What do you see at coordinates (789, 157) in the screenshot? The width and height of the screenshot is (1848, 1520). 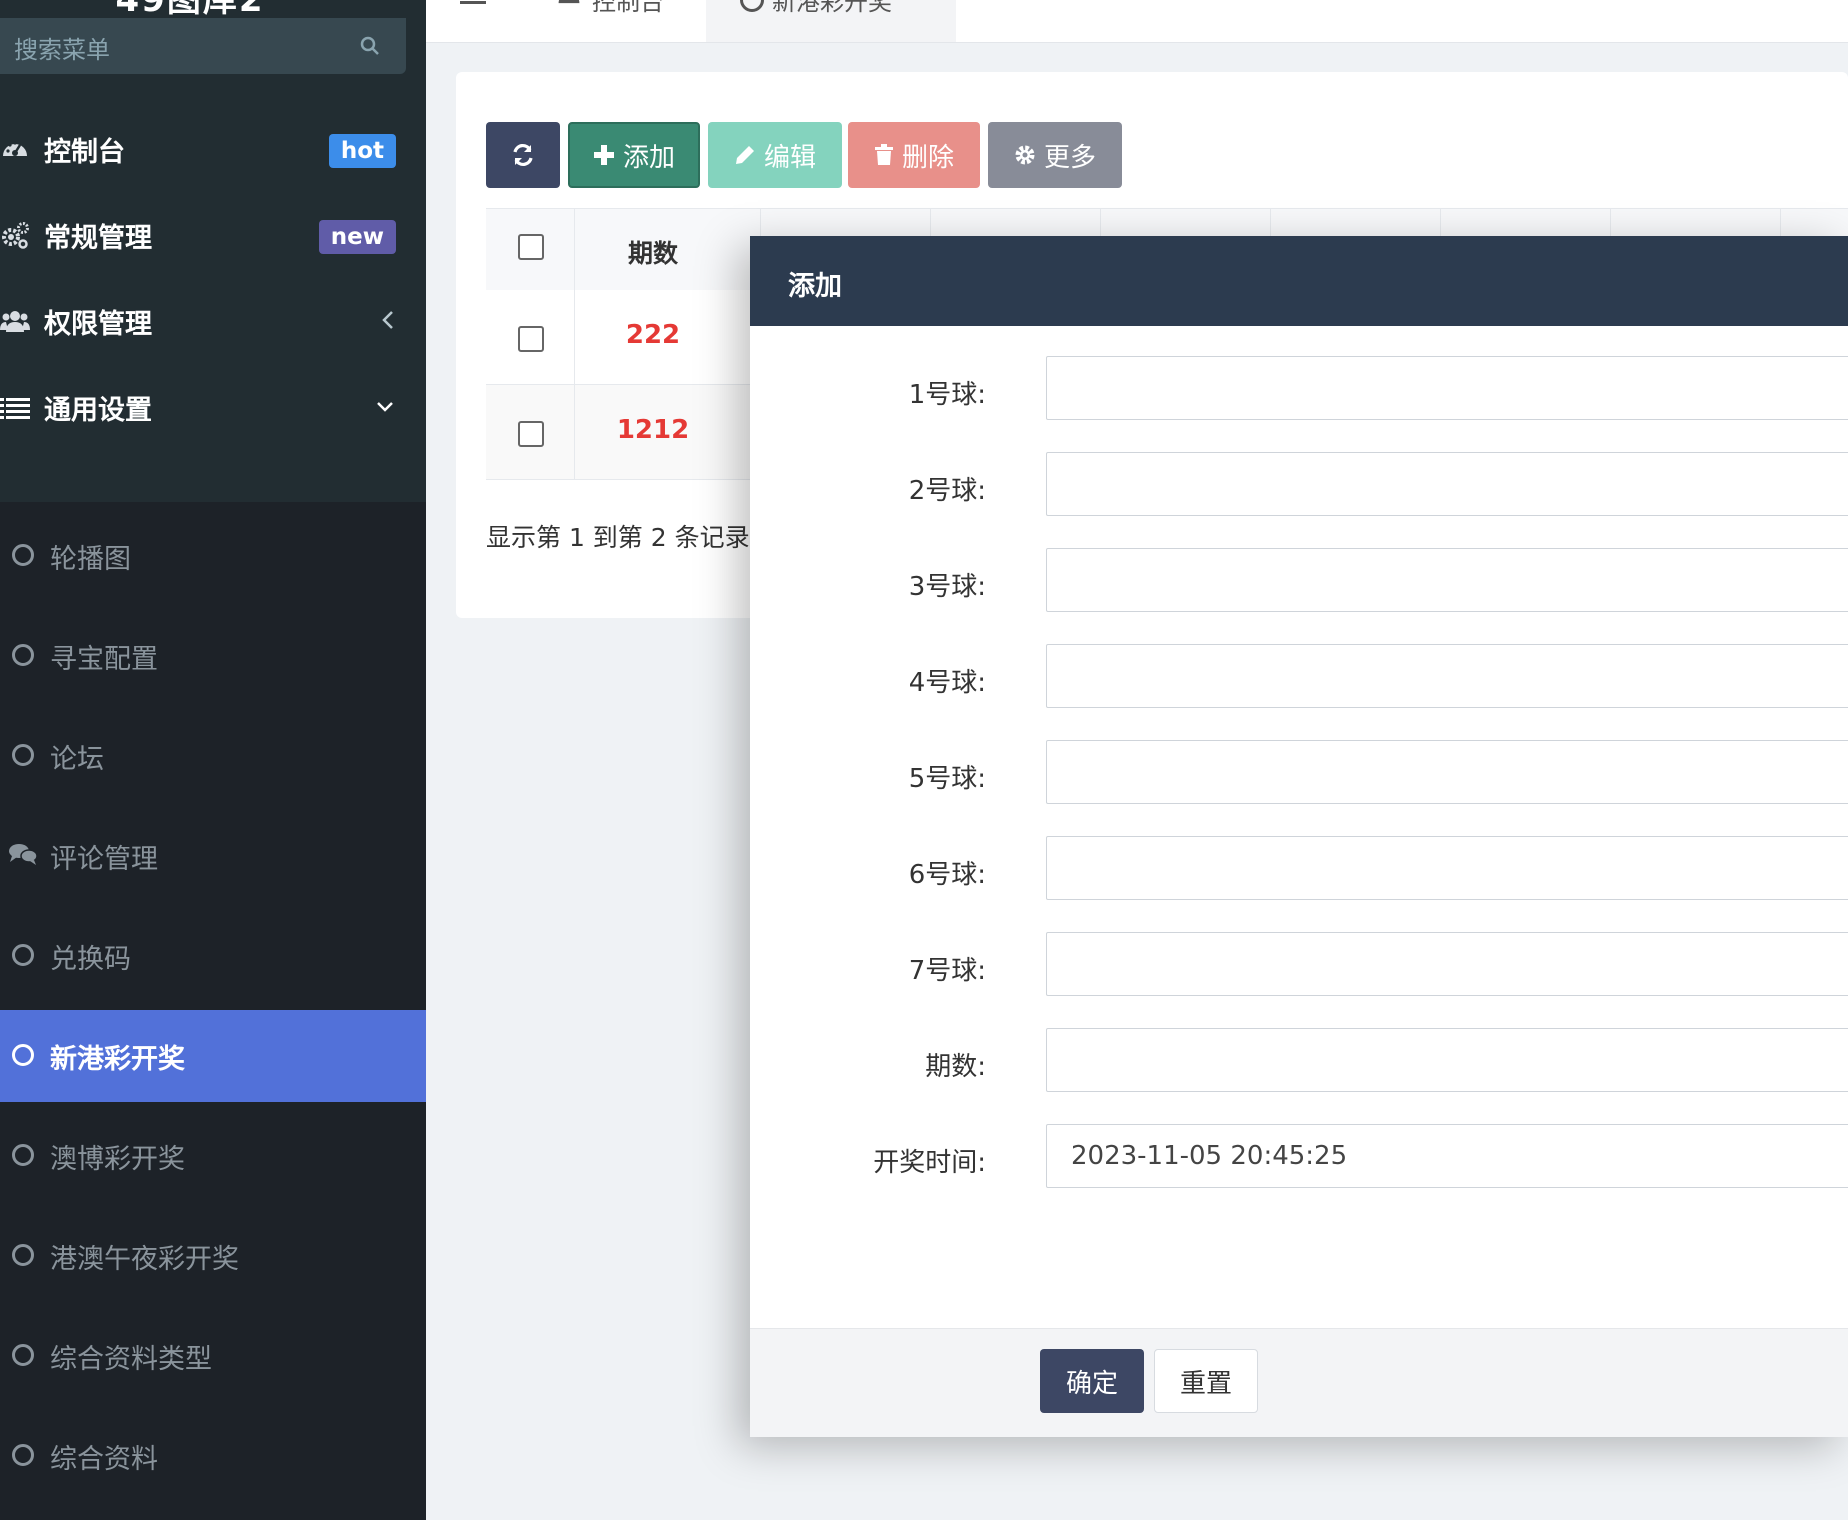 I see `edit-button-label: 编辑` at bounding box center [789, 157].